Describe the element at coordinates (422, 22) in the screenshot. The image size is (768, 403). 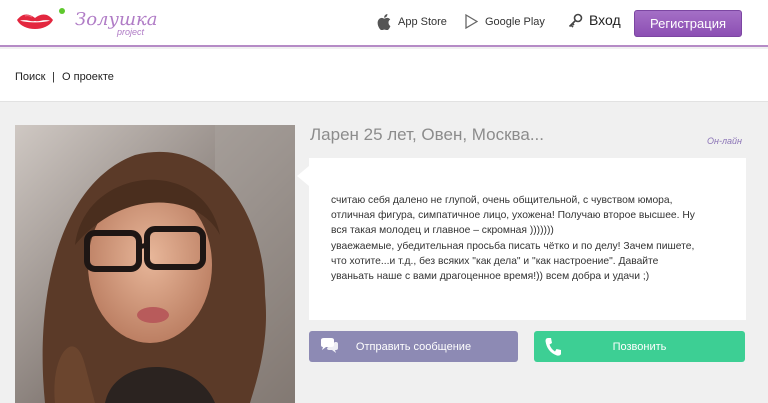
I see `app-store-label: App Store` at that location.